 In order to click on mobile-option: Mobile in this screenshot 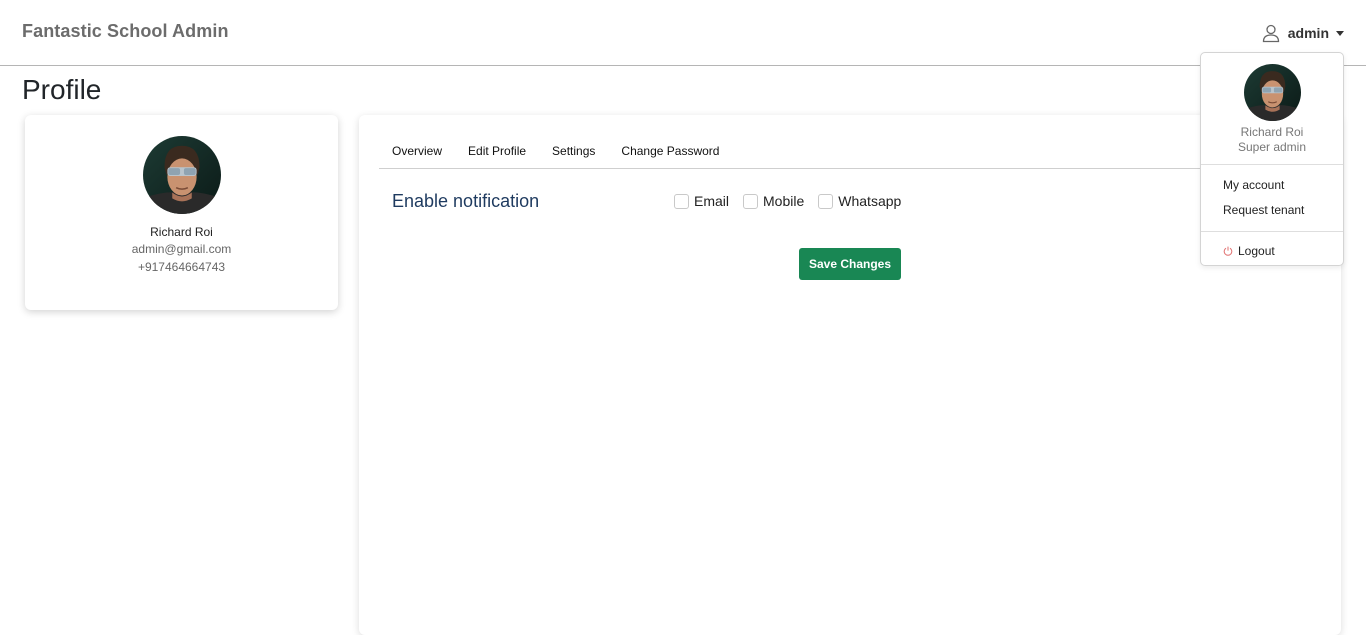, I will do `click(773, 201)`.